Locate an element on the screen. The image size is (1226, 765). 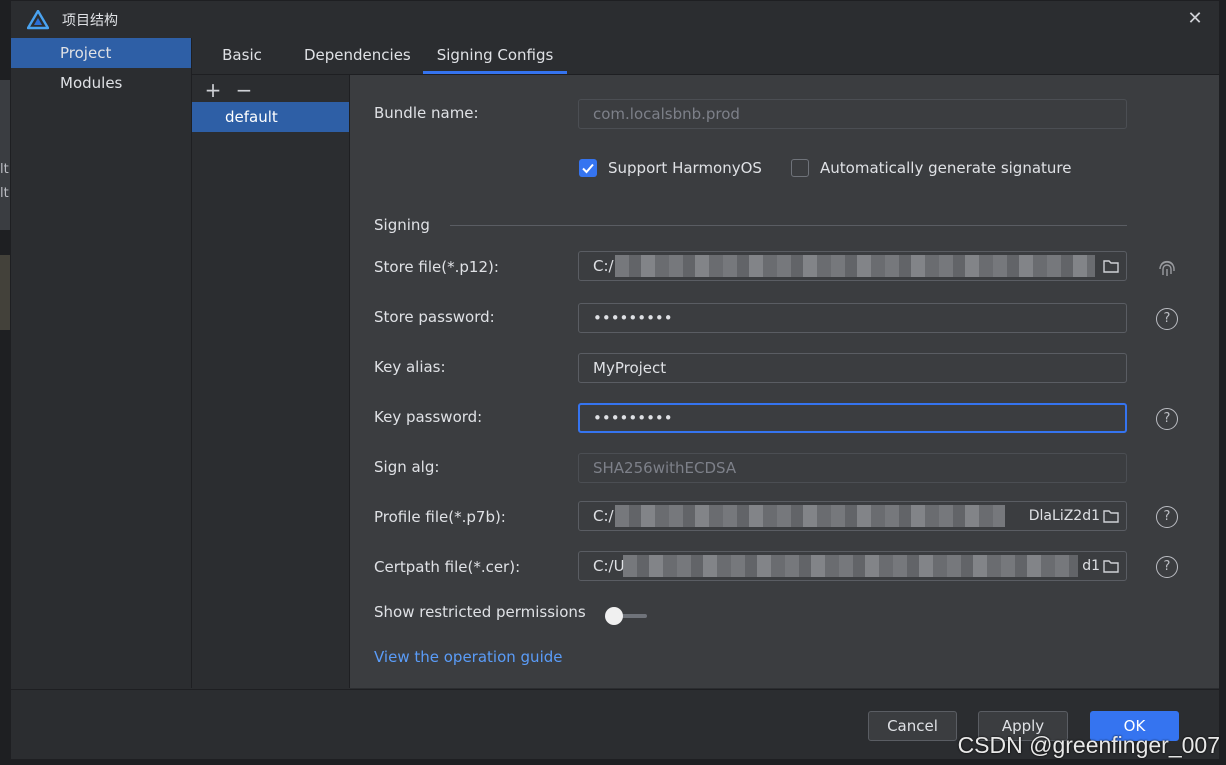
auto-generate-signature-checkbox is located at coordinates (800, 168).